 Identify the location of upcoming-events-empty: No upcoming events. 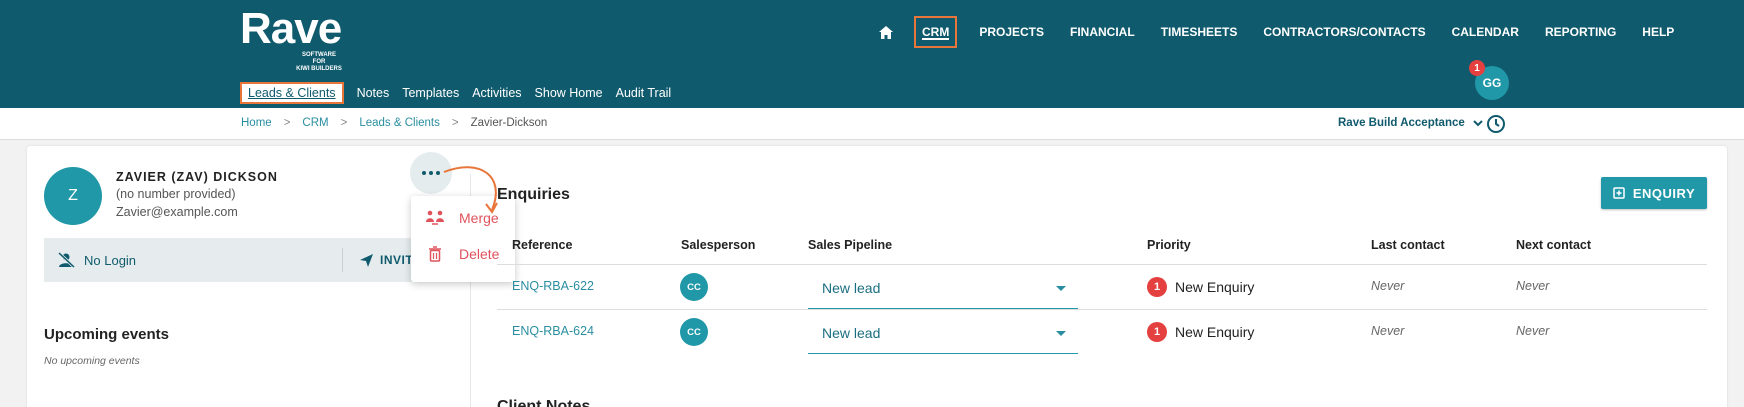
(92, 361).